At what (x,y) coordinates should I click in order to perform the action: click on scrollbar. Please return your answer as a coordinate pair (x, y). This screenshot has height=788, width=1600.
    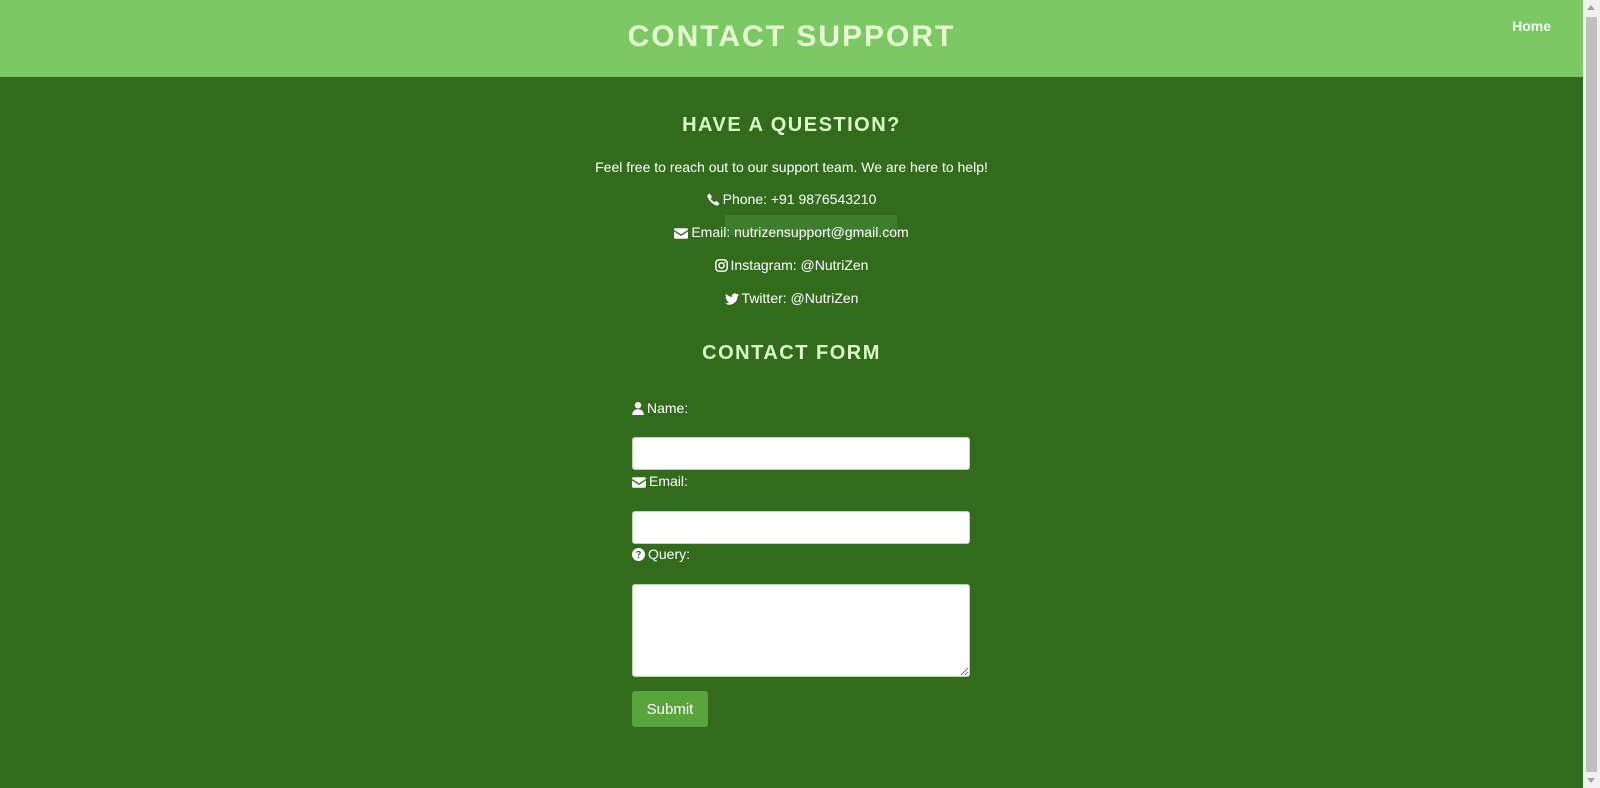
    Looking at the image, I should click on (1591, 394).